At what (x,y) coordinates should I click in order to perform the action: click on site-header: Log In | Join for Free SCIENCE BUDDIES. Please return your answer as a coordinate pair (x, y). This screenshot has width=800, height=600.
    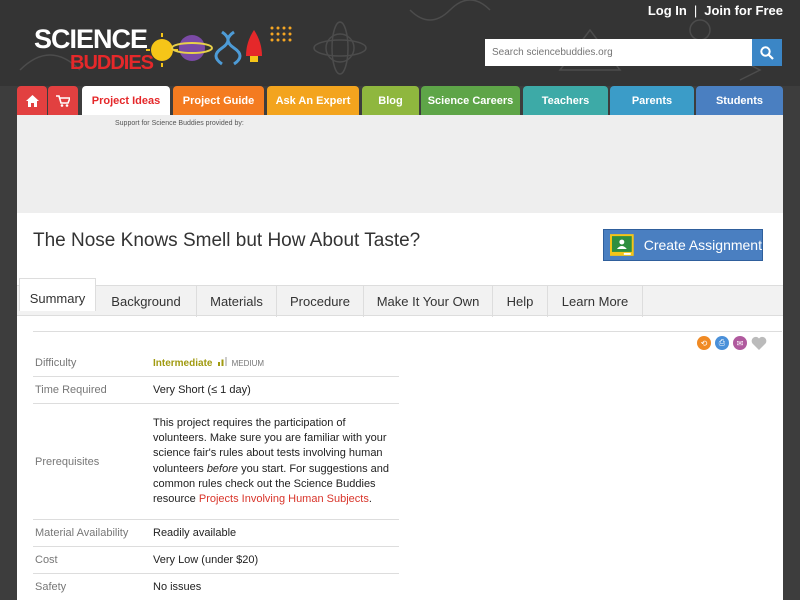
    Looking at the image, I should click on (400, 43).